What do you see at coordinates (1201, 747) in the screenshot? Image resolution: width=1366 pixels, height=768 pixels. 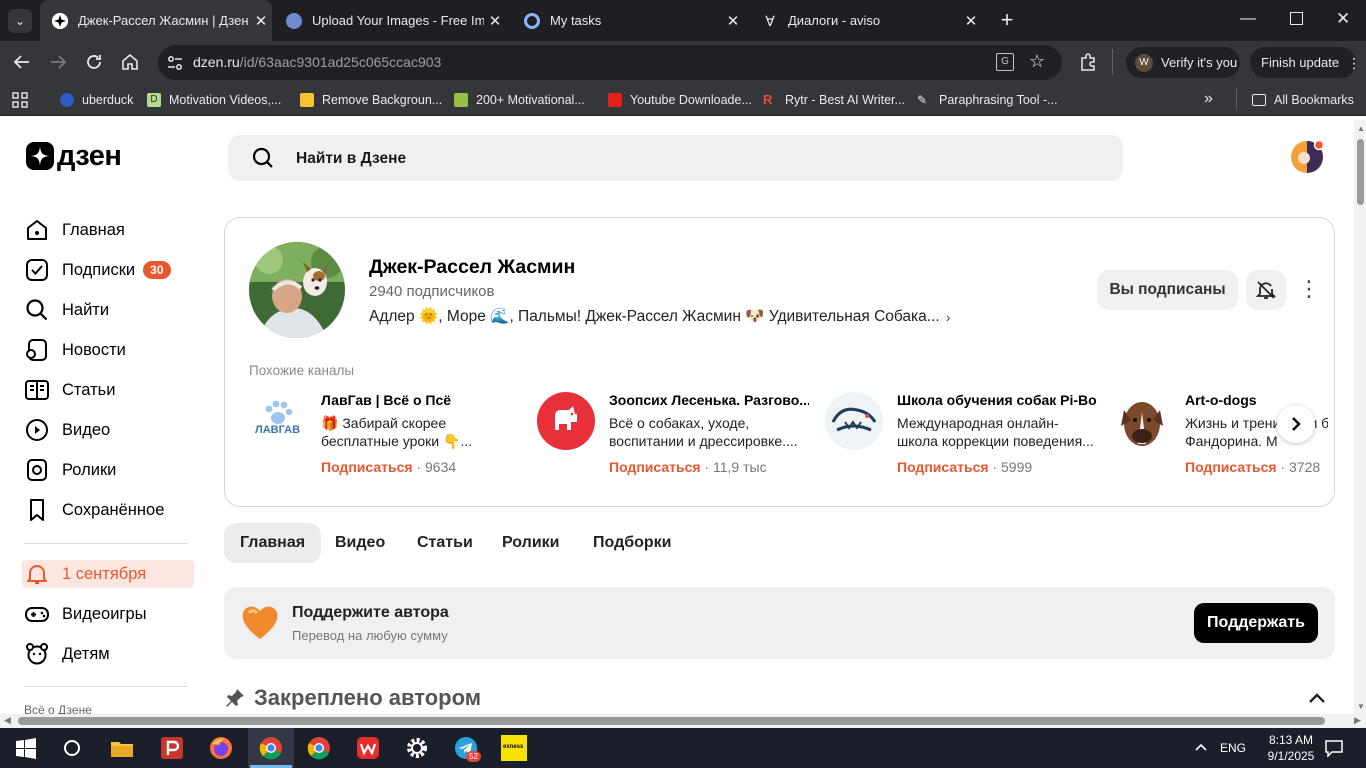 I see `show-hidden-icons-icon` at bounding box center [1201, 747].